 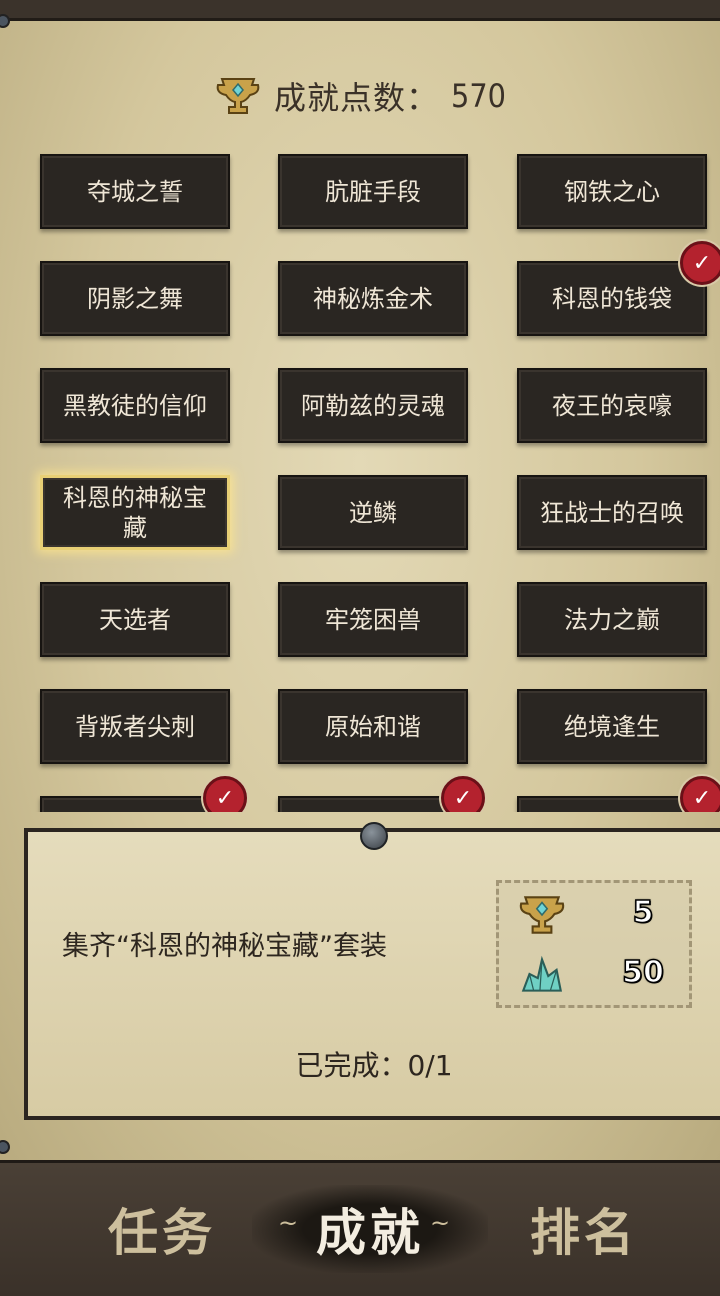 I want to click on achievement-label: 黑教徒的信仰, so click(x=135, y=405).